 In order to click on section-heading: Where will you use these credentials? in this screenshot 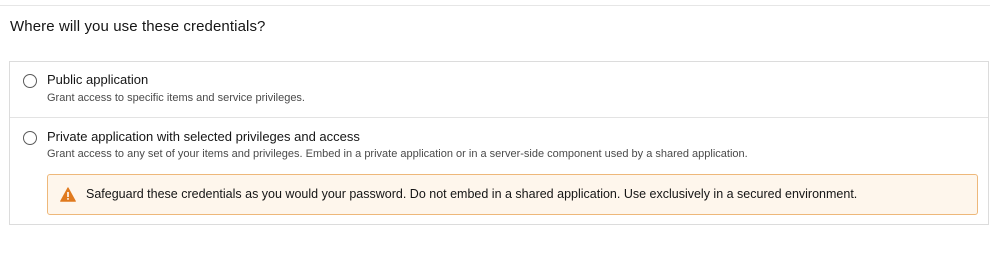, I will do `click(138, 26)`.